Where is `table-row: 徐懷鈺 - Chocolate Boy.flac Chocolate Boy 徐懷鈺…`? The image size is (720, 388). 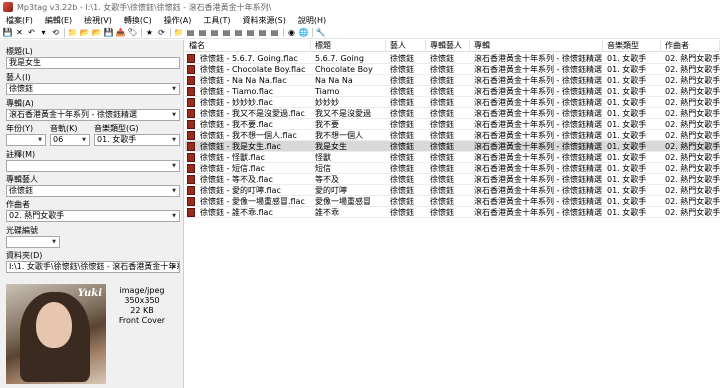 table-row: 徐懷鈺 - Chocolate Boy.flac Chocolate Boy 徐懷鈺… is located at coordinates (452, 69).